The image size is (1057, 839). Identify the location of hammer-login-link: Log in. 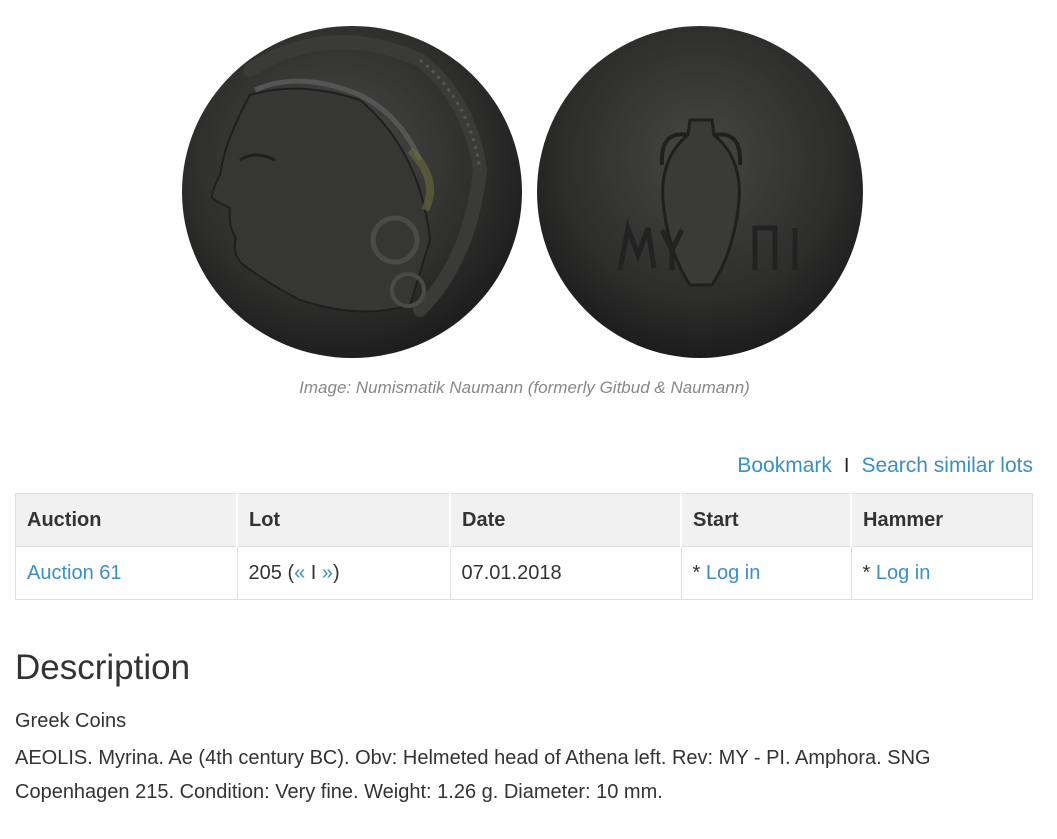
(903, 573).